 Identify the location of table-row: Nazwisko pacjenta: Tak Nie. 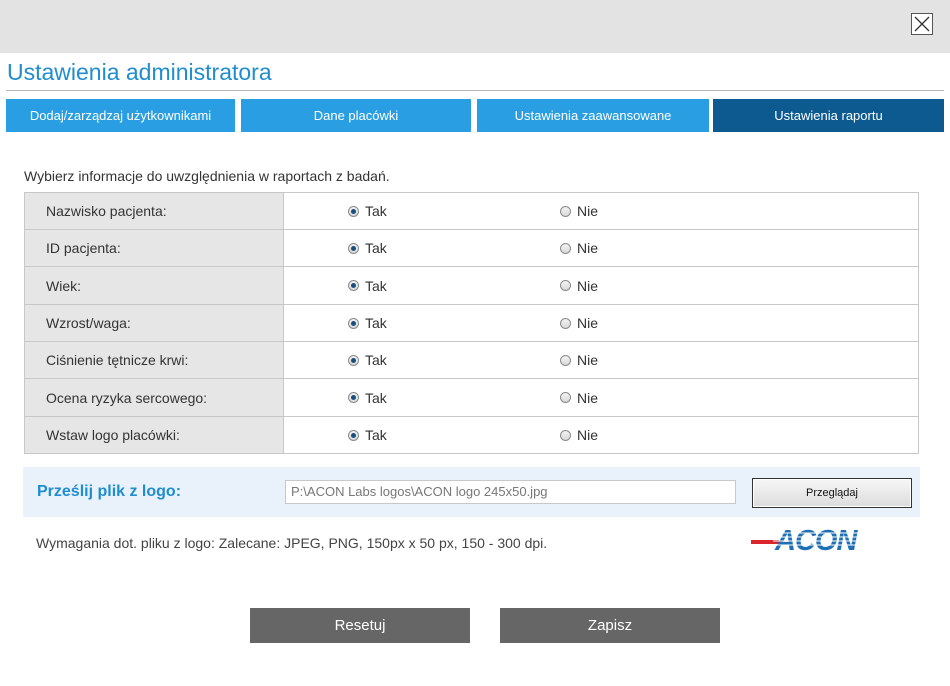
(471, 211).